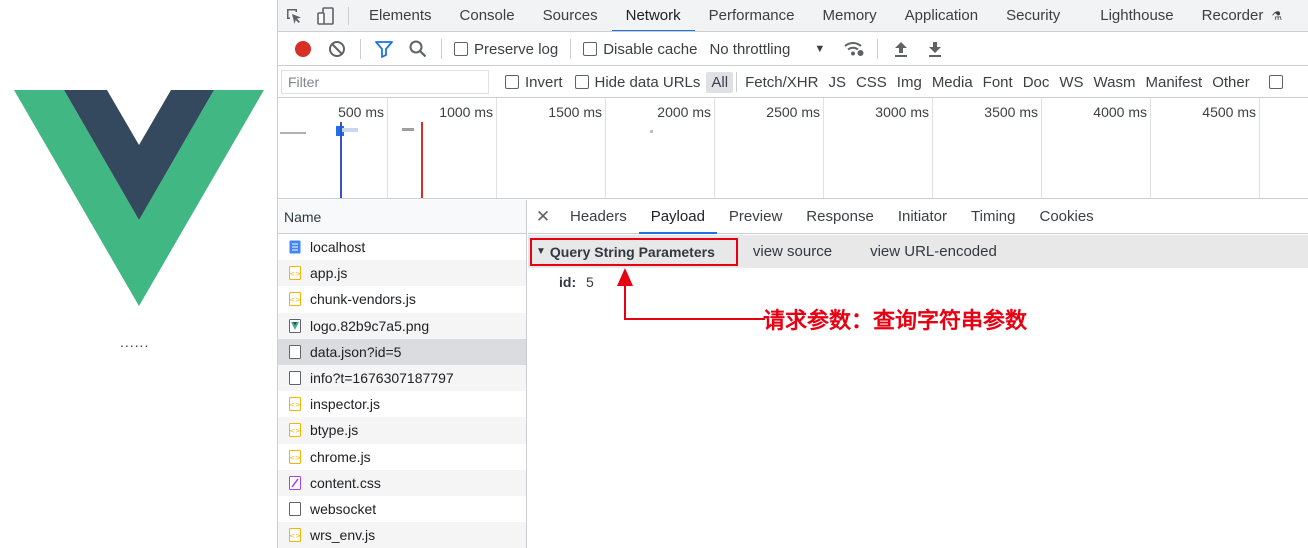 The height and width of the screenshot is (548, 1308). I want to click on type-filter-other: Other, so click(1231, 82).